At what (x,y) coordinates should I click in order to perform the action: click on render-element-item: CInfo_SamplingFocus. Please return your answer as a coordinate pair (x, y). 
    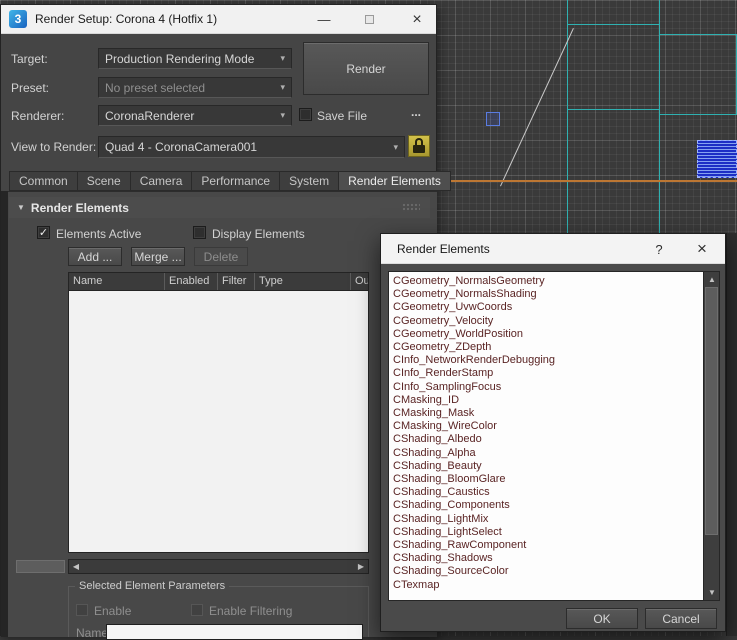
    Looking at the image, I should click on (556, 387).